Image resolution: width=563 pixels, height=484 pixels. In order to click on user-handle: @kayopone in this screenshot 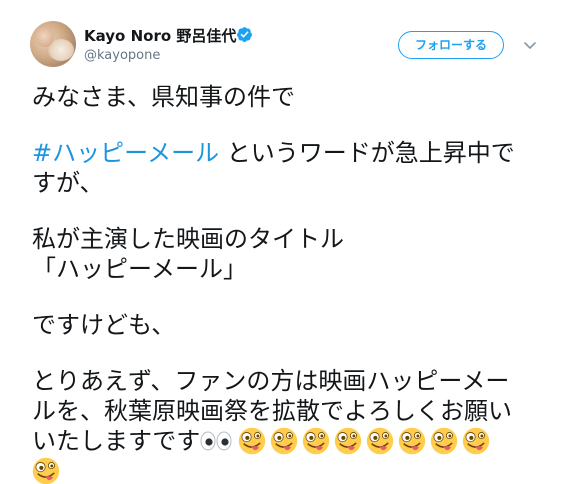, I will do `click(122, 55)`.